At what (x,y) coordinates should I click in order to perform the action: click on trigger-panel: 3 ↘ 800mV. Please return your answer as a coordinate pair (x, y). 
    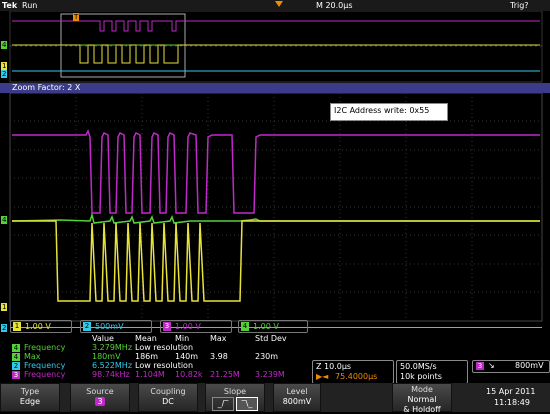
    Looking at the image, I should click on (511, 366).